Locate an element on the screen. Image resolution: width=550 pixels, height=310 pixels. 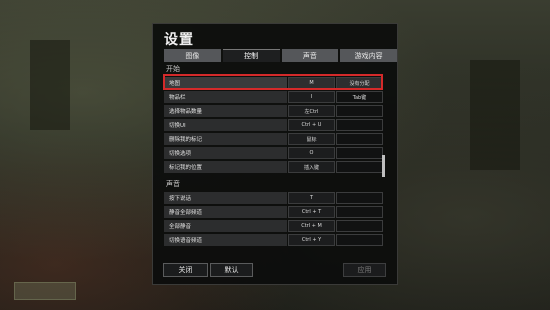
keybind-row-mute-all: 全部静音 Ctrl + M is located at coordinates (275, 226).